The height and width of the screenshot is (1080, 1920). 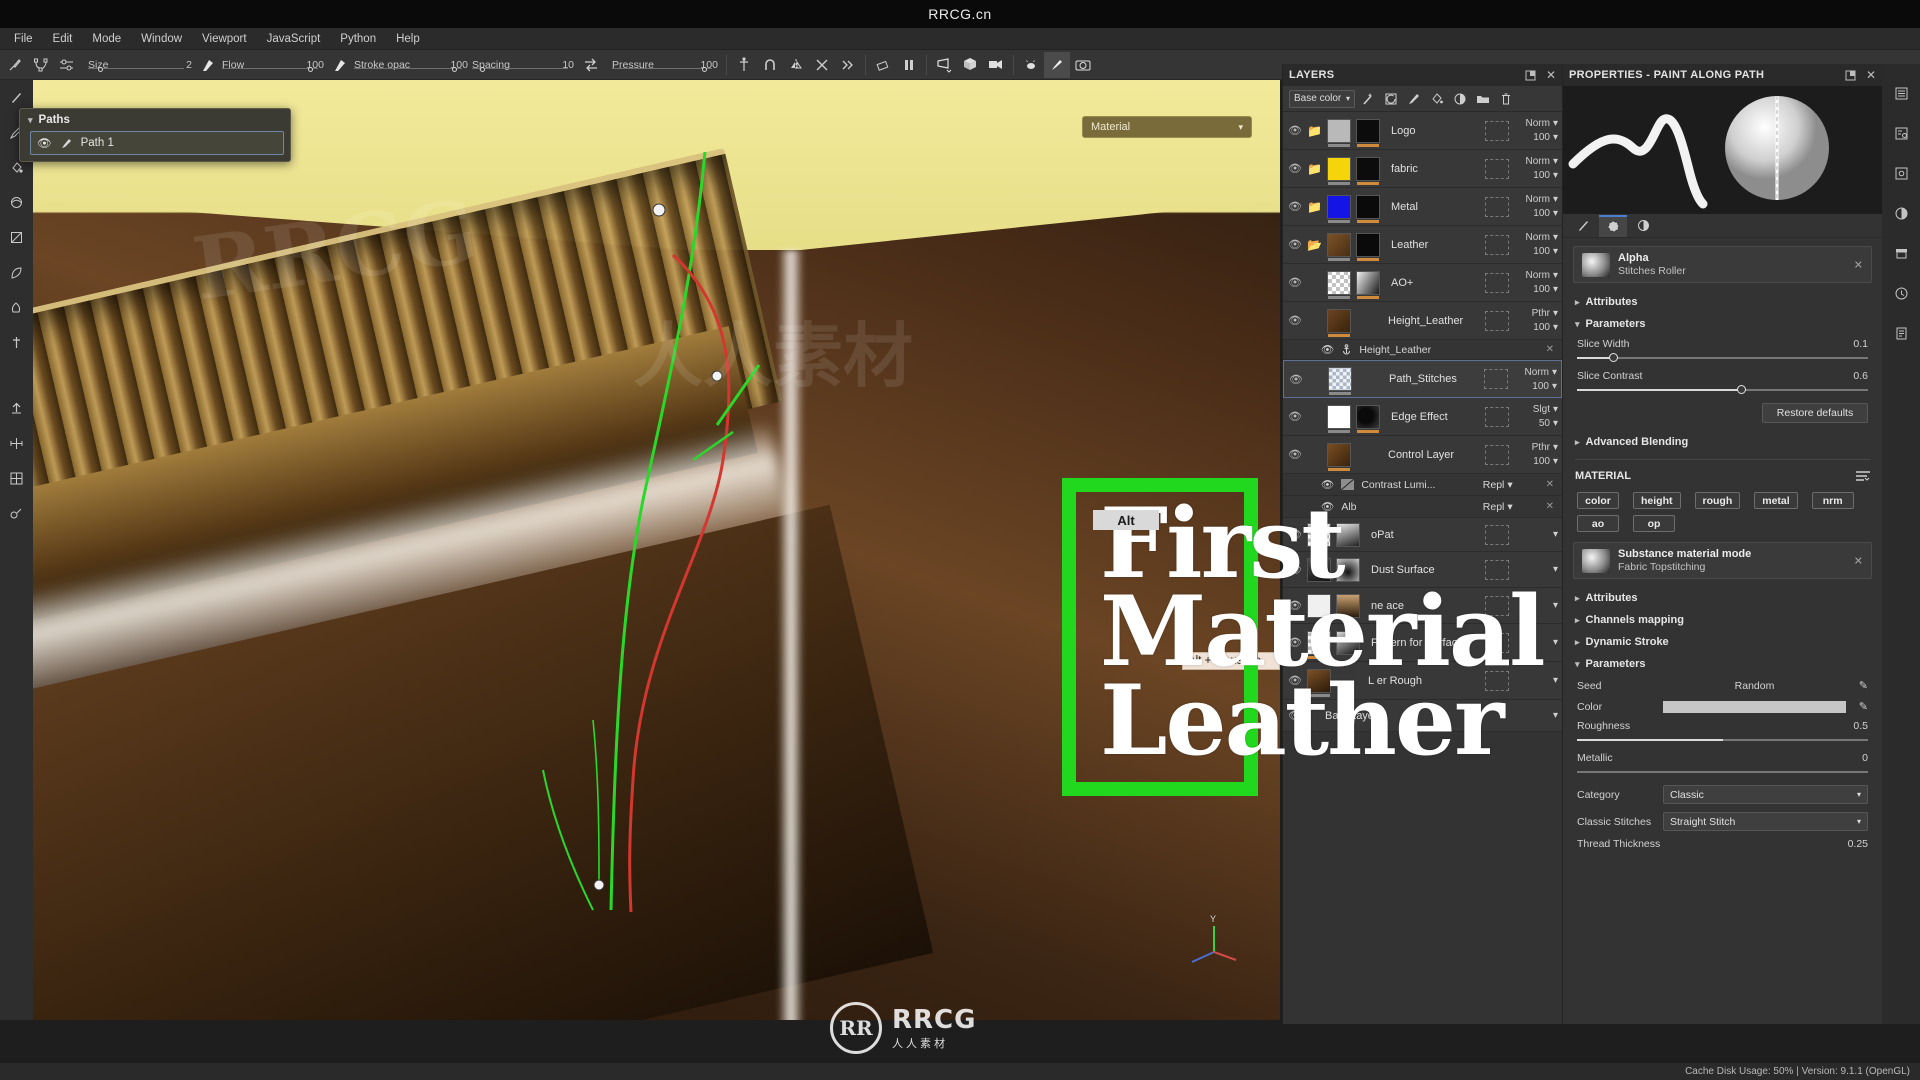 What do you see at coordinates (1422, 643) in the screenshot?
I see `layer-row: 👁 Pattern for Surface ▾` at bounding box center [1422, 643].